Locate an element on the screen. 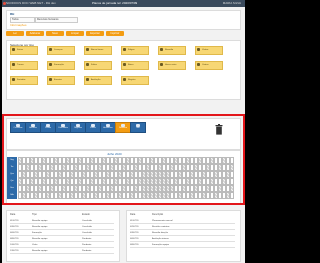 The image size is (320, 263). tab: Planos is located at coordinates (48, 127).